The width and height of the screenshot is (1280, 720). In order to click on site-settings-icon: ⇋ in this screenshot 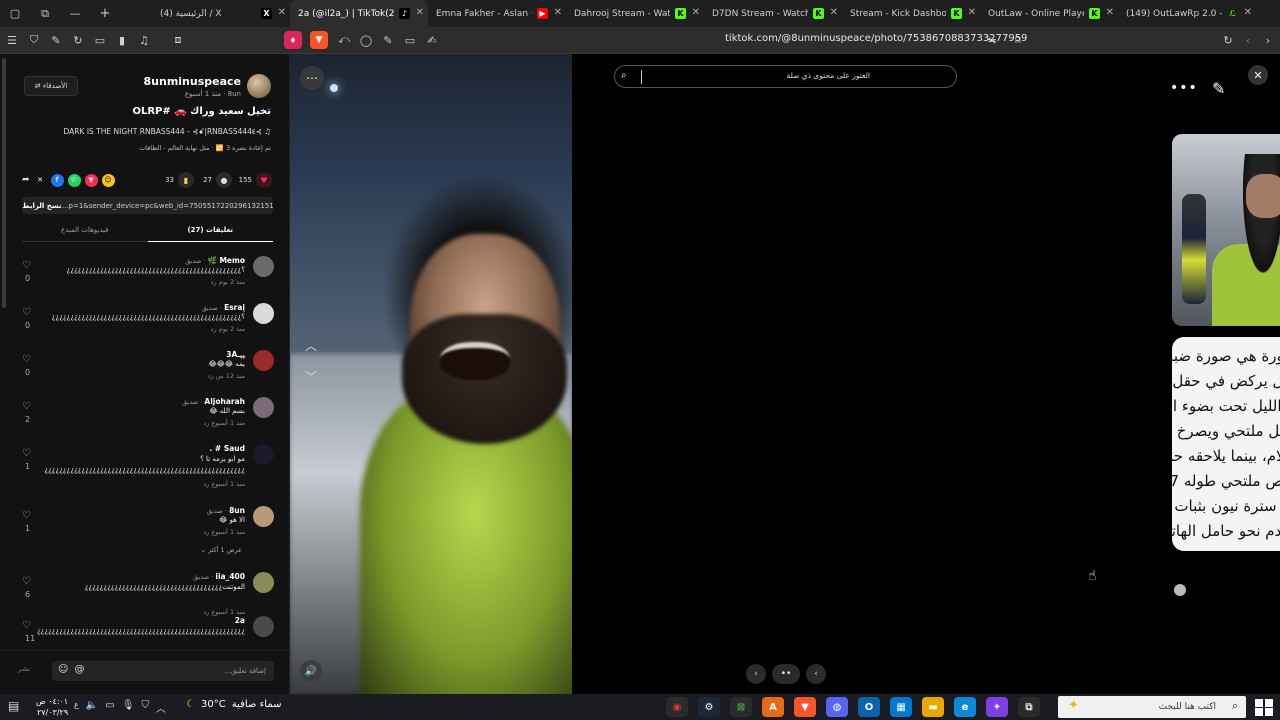, I will do `click(992, 40)`.